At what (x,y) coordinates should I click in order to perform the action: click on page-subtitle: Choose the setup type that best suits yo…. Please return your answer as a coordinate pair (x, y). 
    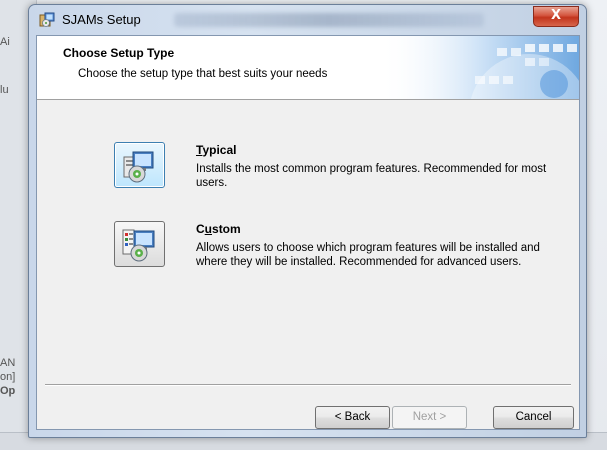
    Looking at the image, I should click on (203, 74).